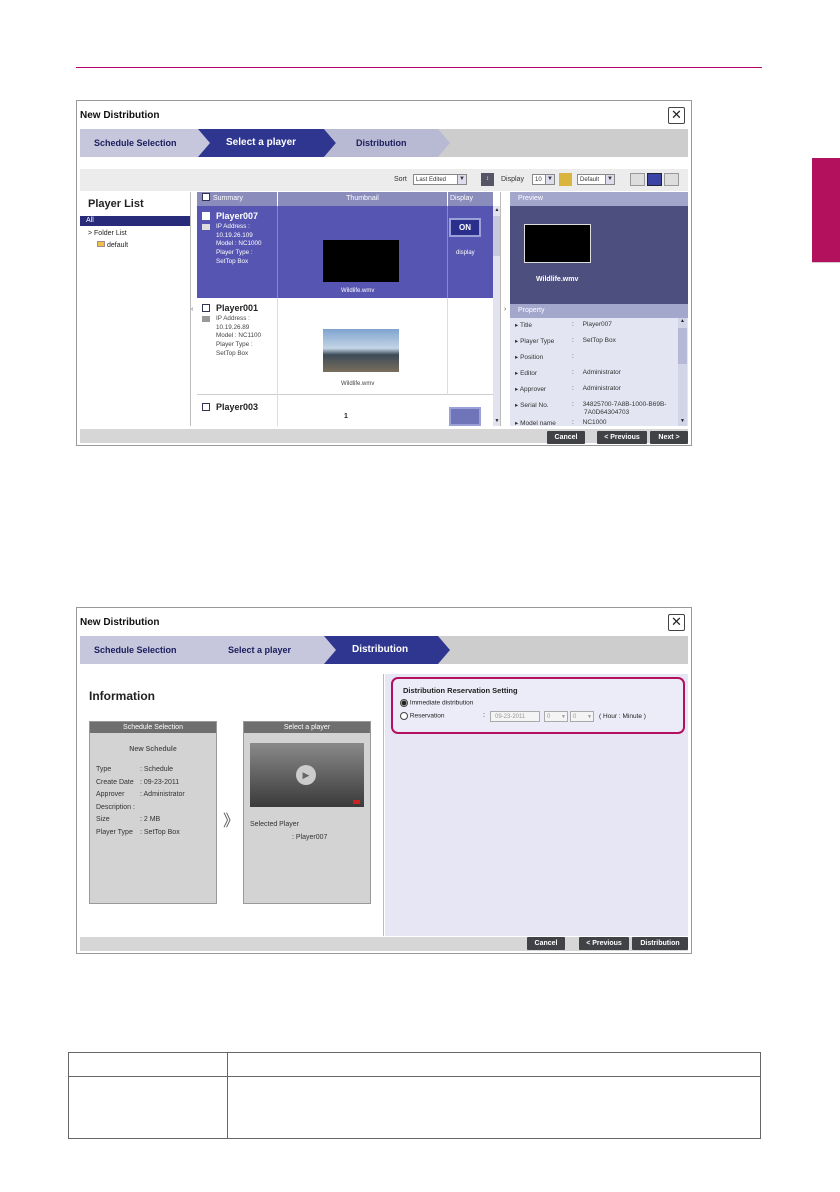  What do you see at coordinates (157, 769) in the screenshot?
I see `detail-value: : Schedule` at bounding box center [157, 769].